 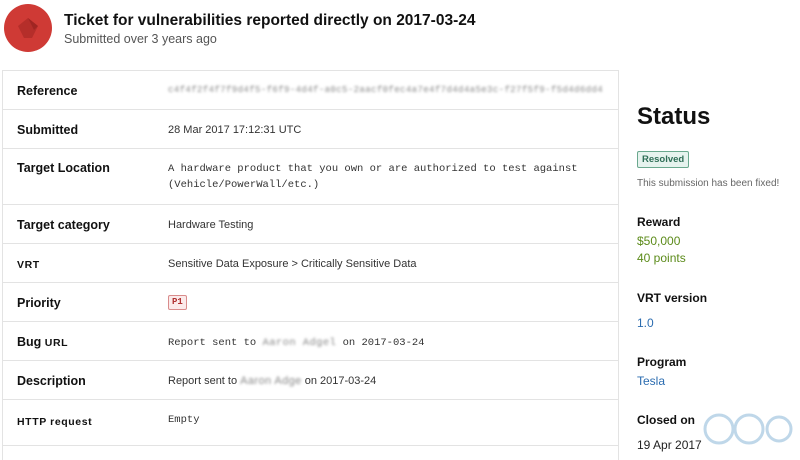 I want to click on closed-date: 19 Apr 2017, so click(x=669, y=445).